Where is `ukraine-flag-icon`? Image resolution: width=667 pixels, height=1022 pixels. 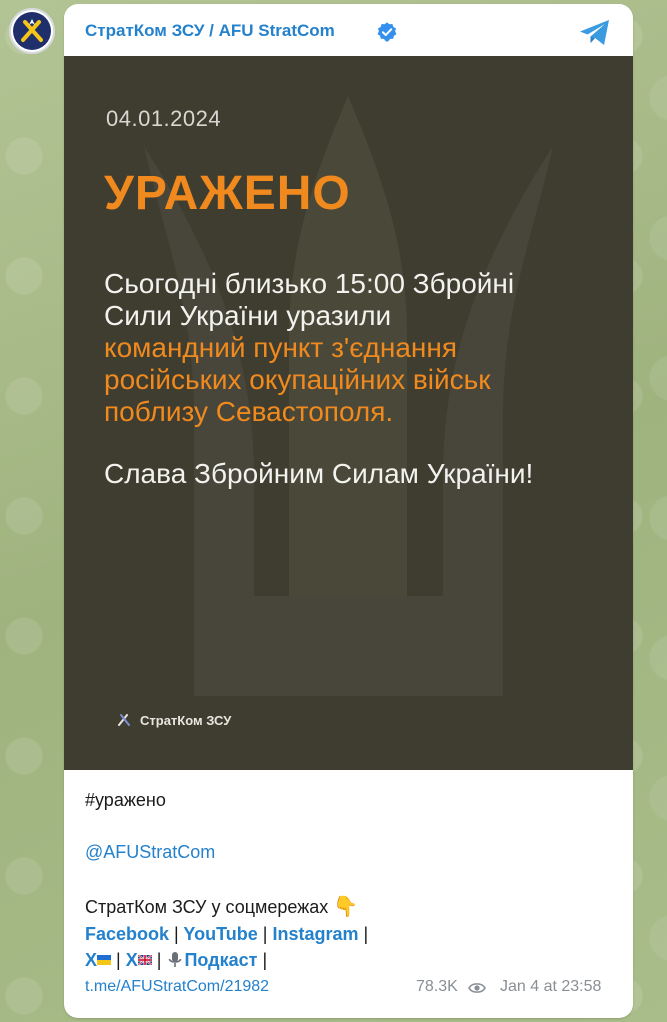
ukraine-flag-icon is located at coordinates (104, 960).